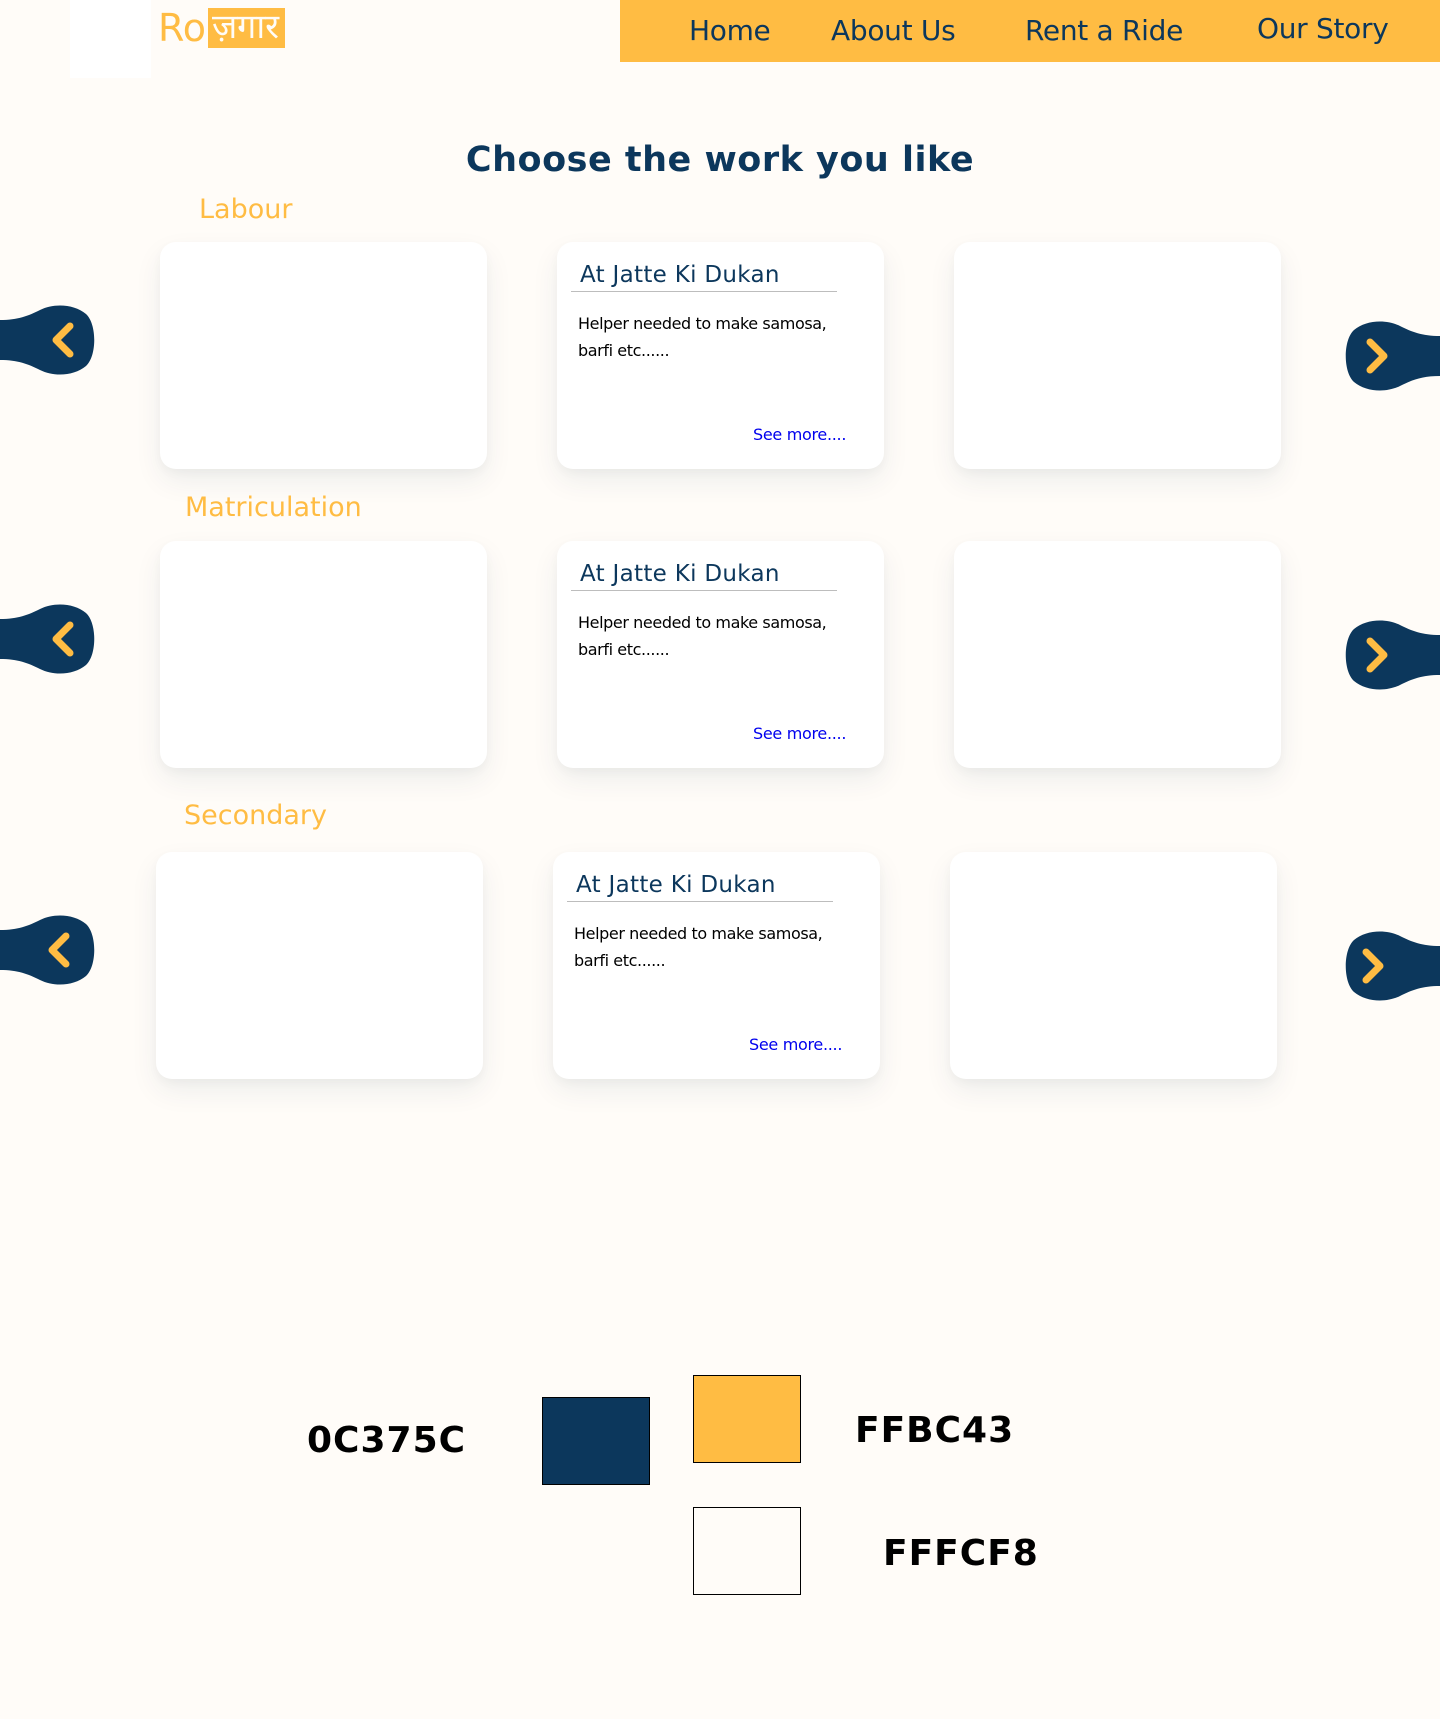 The image size is (1440, 1719). I want to click on page-title: Choose the work you like, so click(720, 160).